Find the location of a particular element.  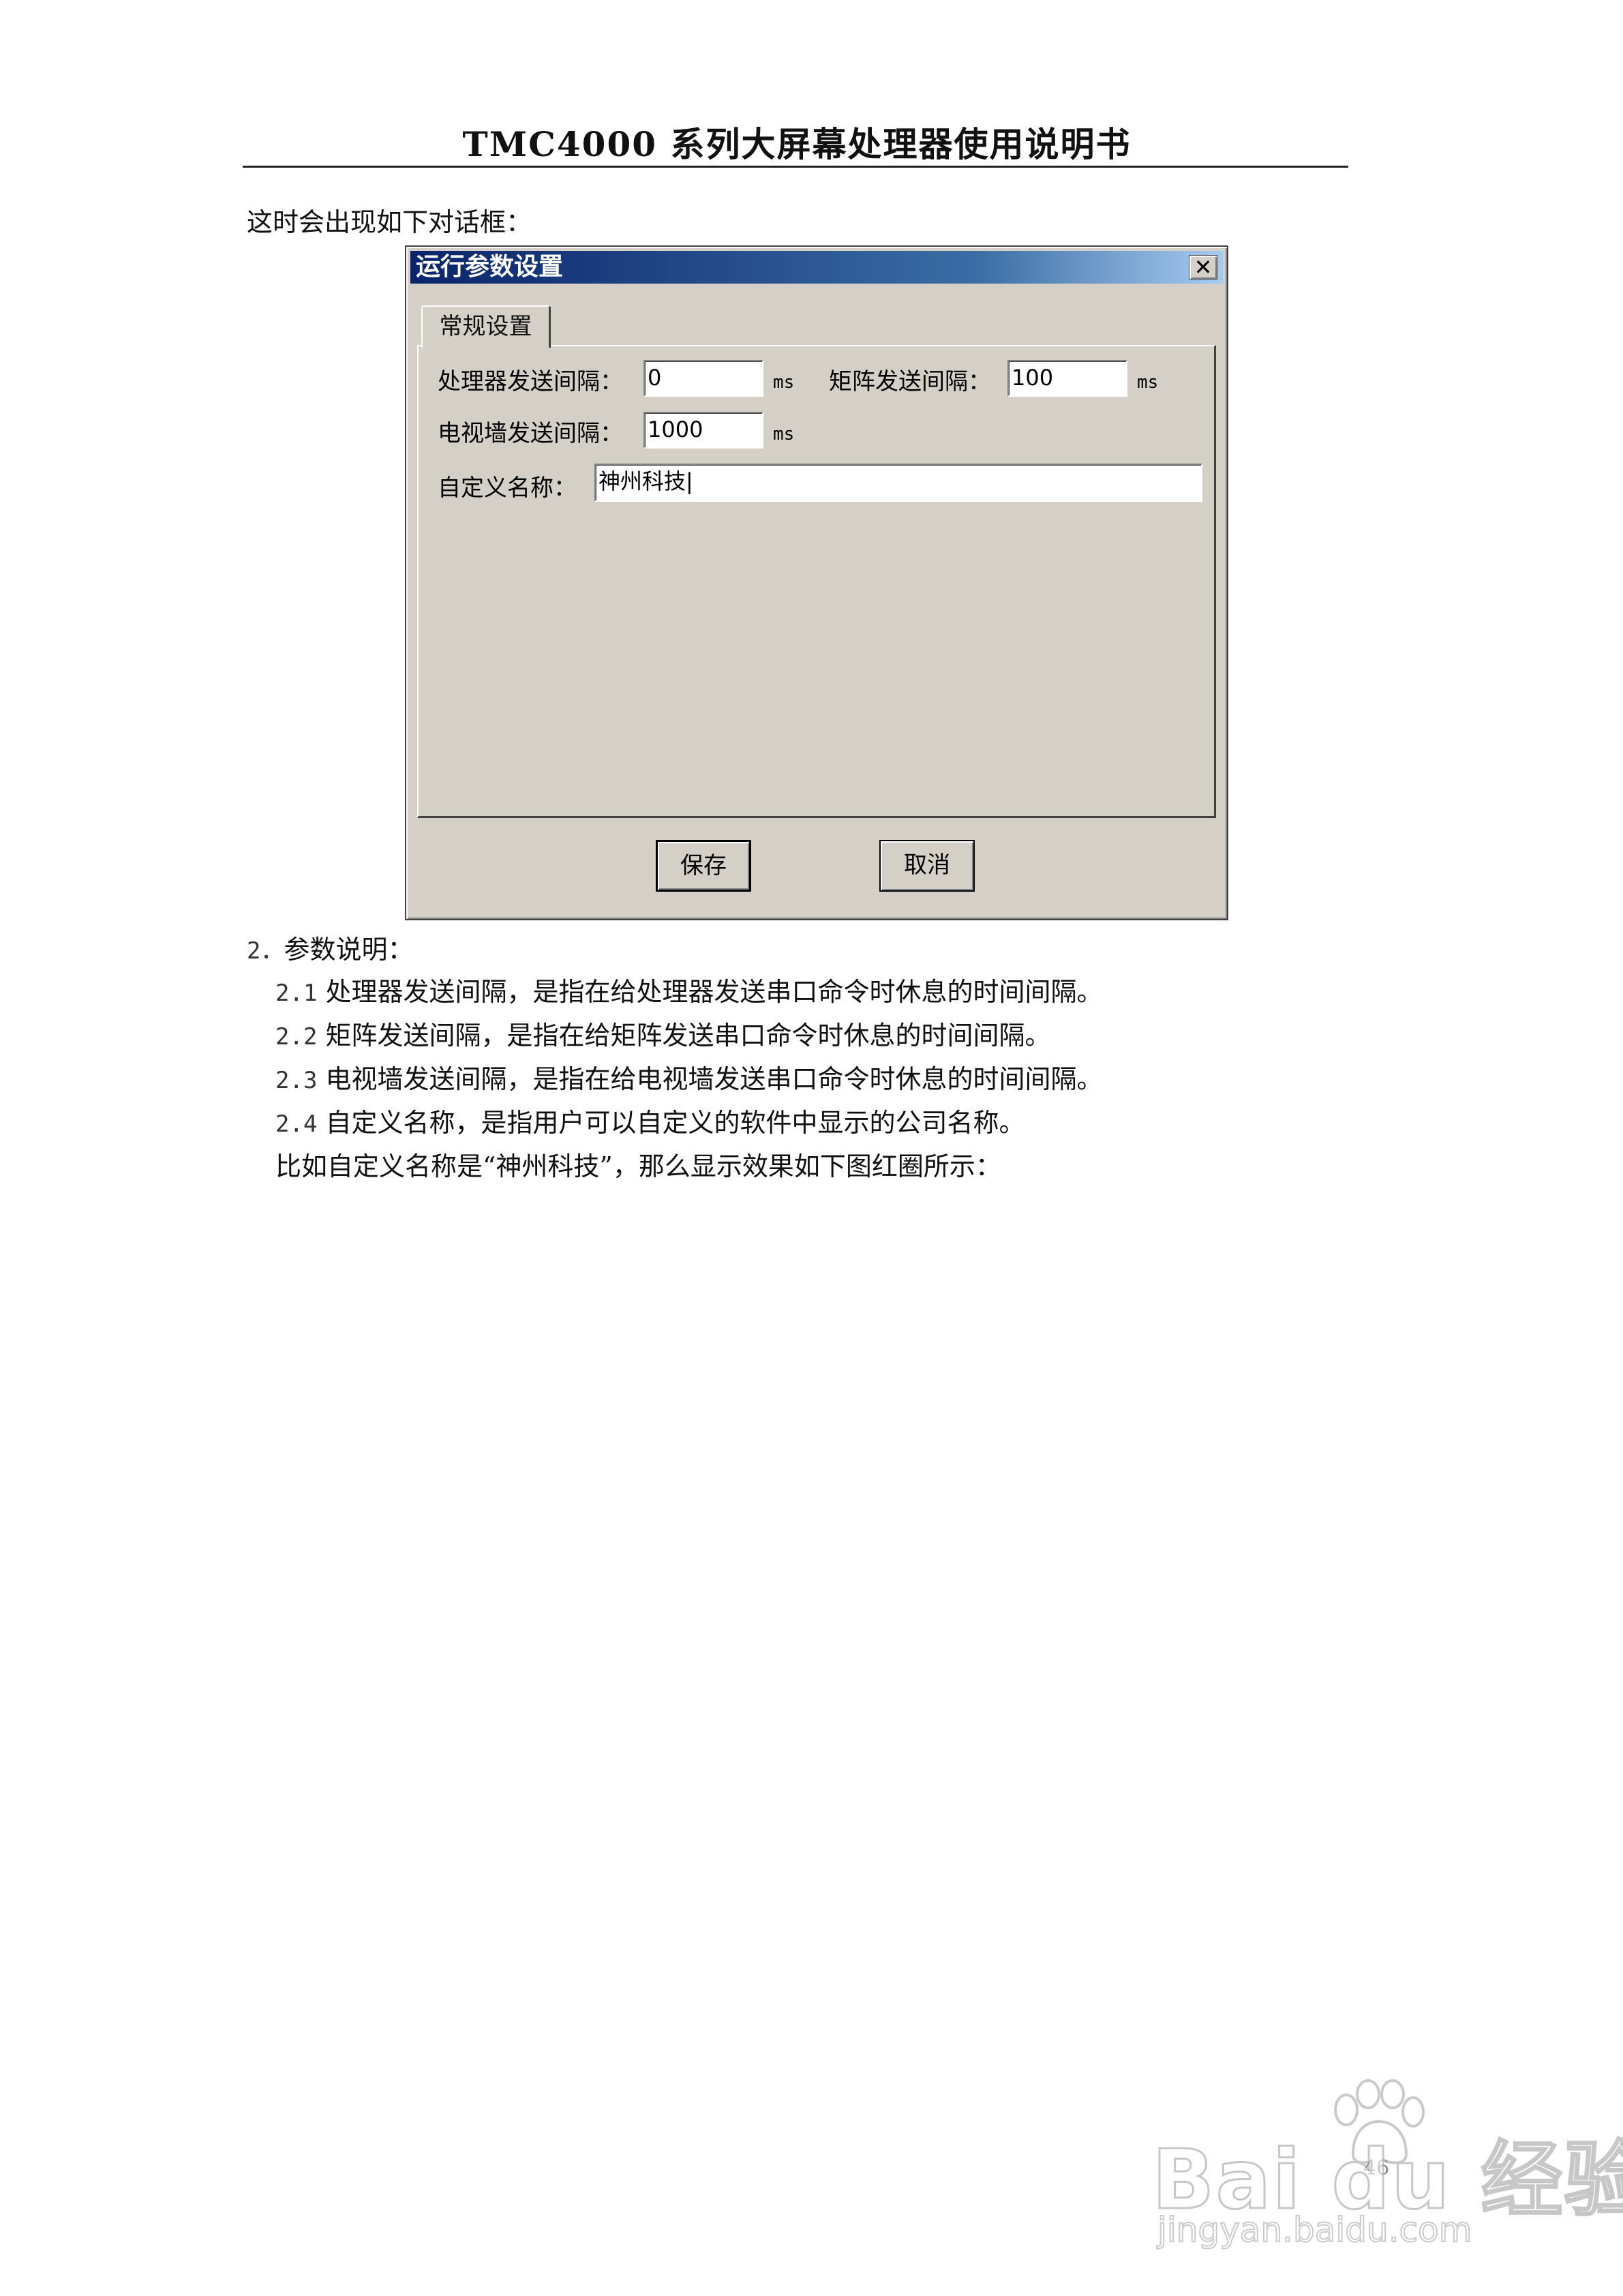

processor-interval-unit: ms is located at coordinates (784, 382).